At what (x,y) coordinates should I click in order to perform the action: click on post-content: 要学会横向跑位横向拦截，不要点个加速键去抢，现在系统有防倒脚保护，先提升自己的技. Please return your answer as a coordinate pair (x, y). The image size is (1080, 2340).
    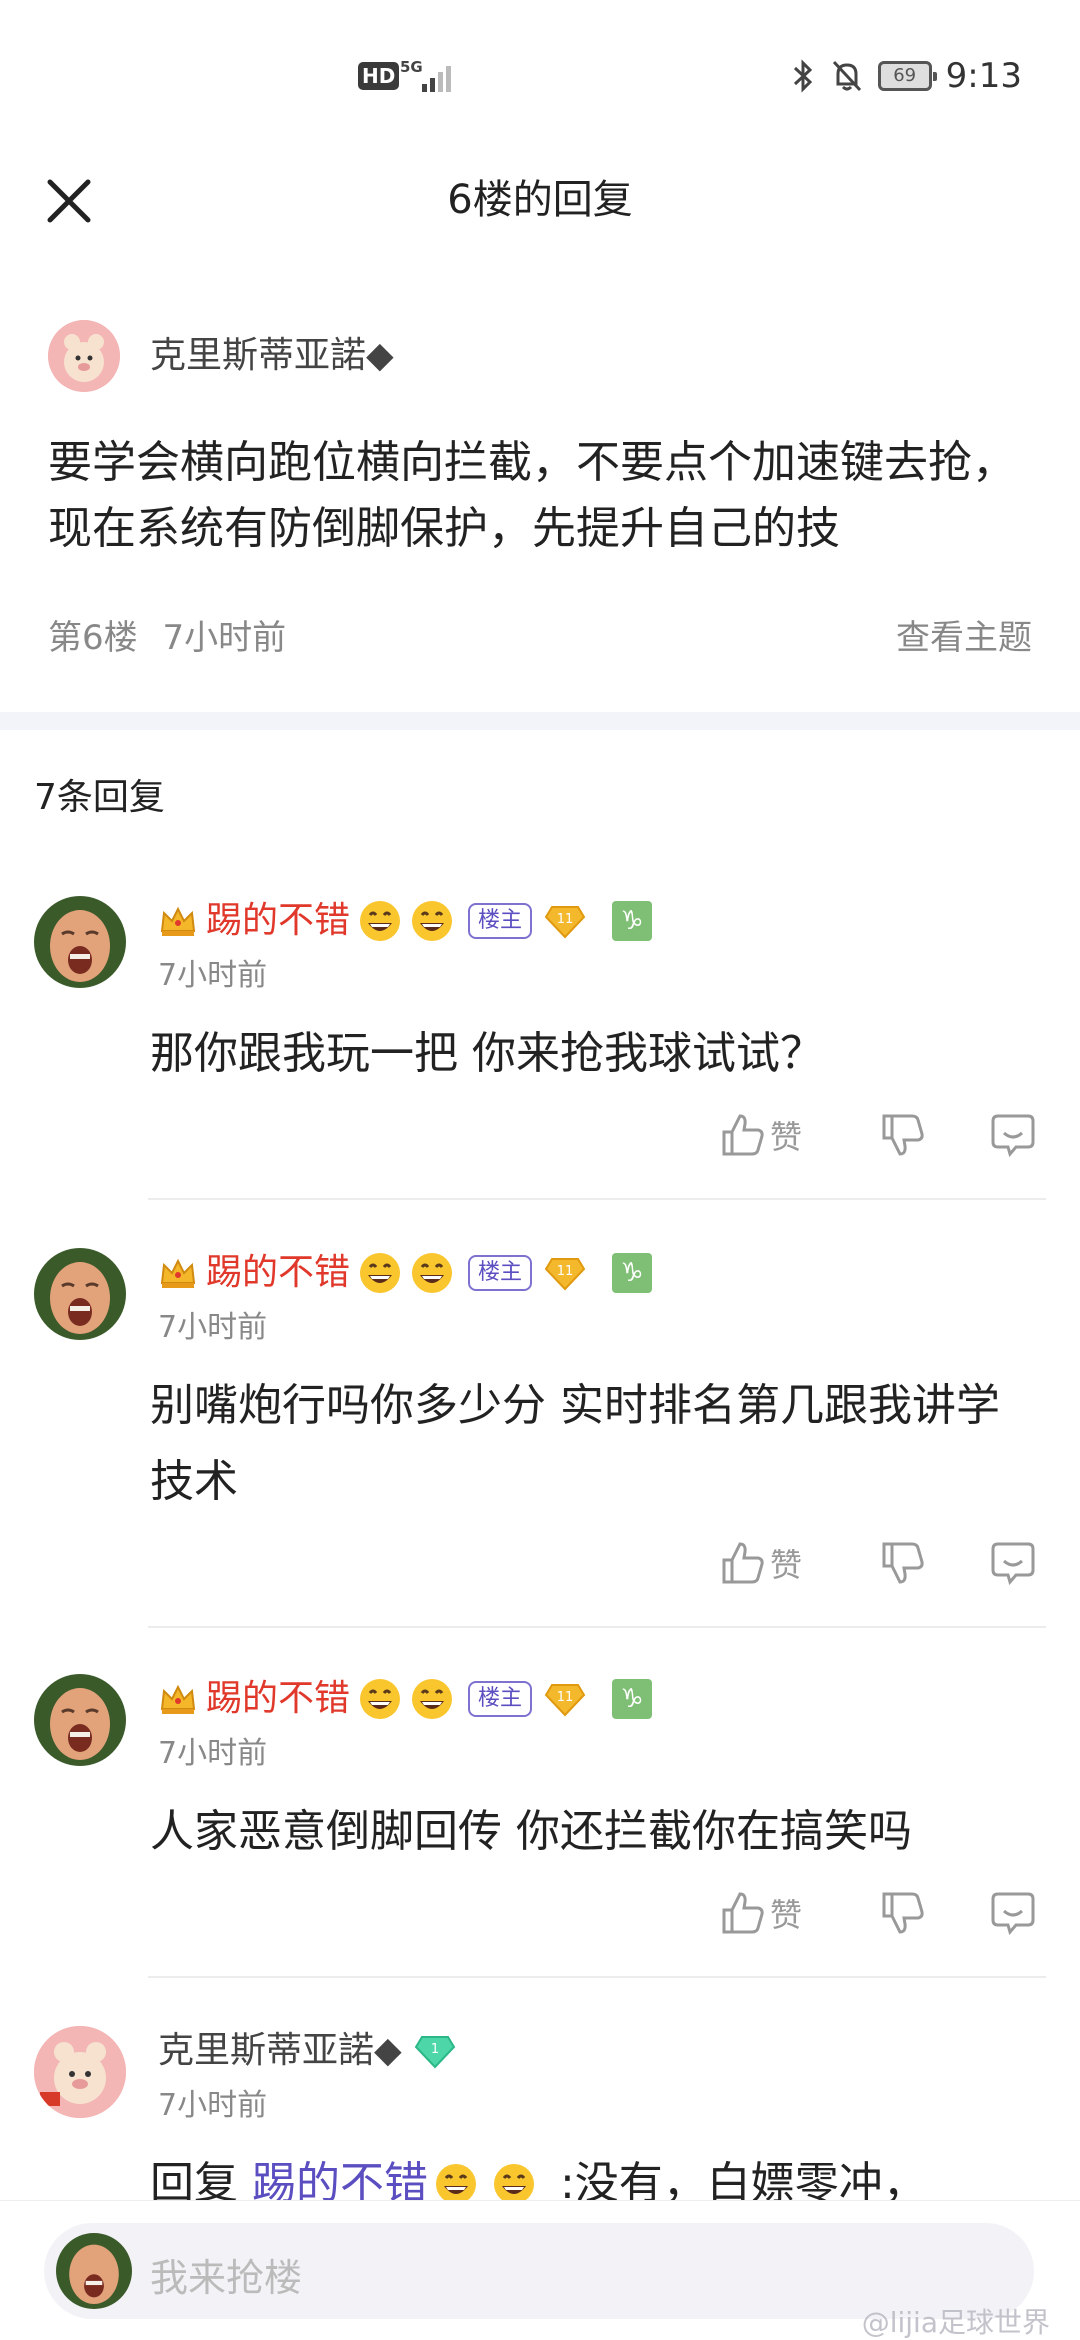
    Looking at the image, I should click on (532, 495).